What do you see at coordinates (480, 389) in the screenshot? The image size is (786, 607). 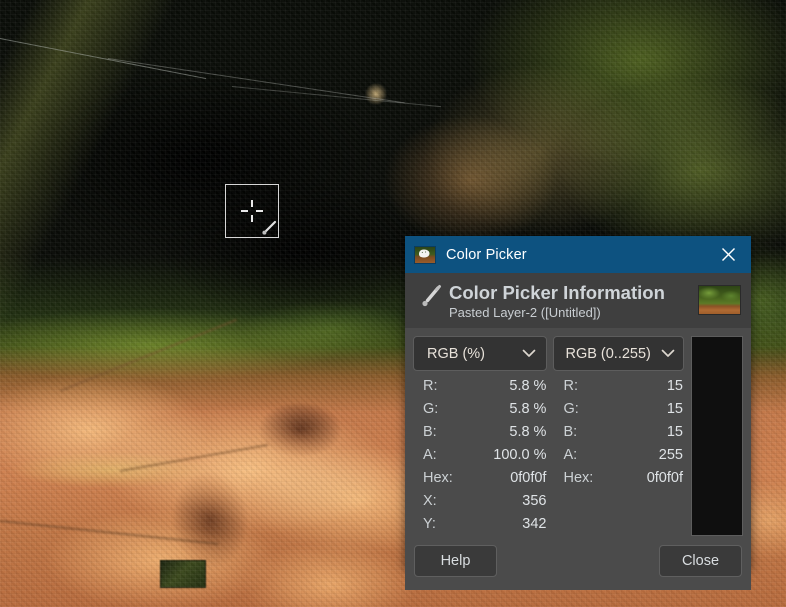 I see `readout-row: R: 5.8 %` at bounding box center [480, 389].